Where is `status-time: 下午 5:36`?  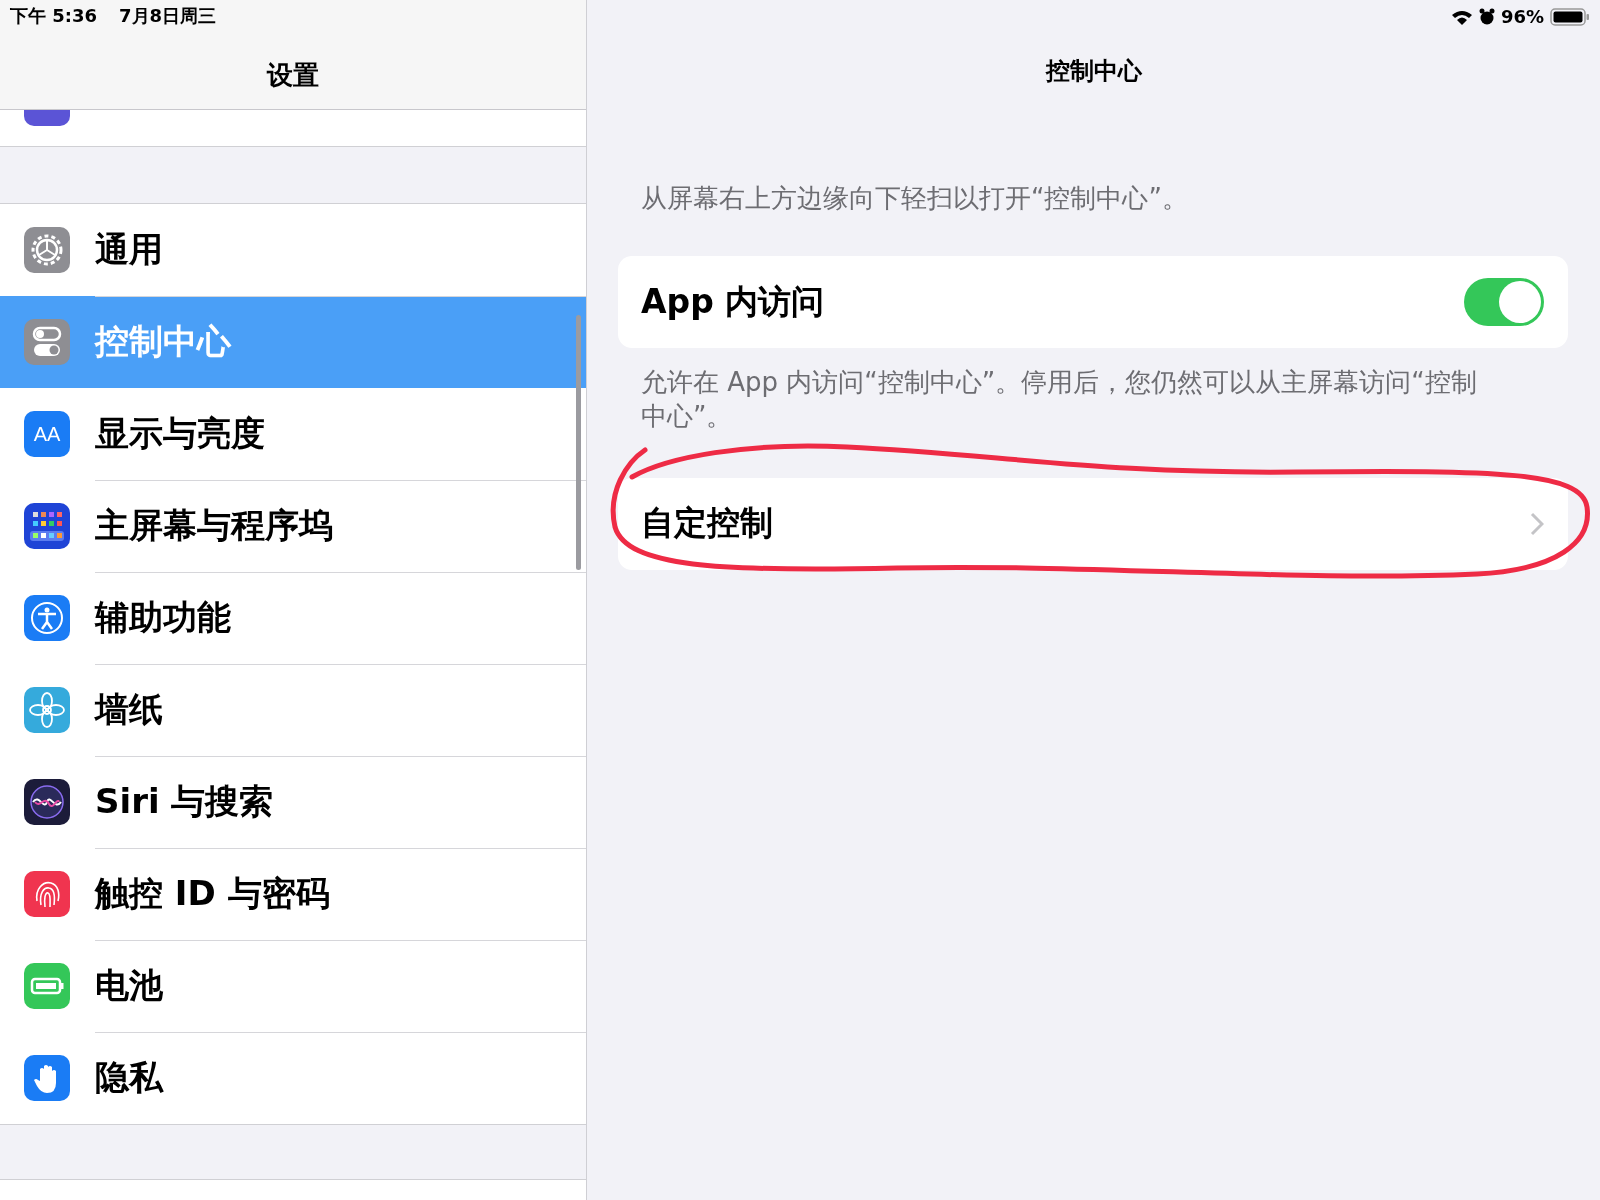 status-time: 下午 5:36 is located at coordinates (54, 16).